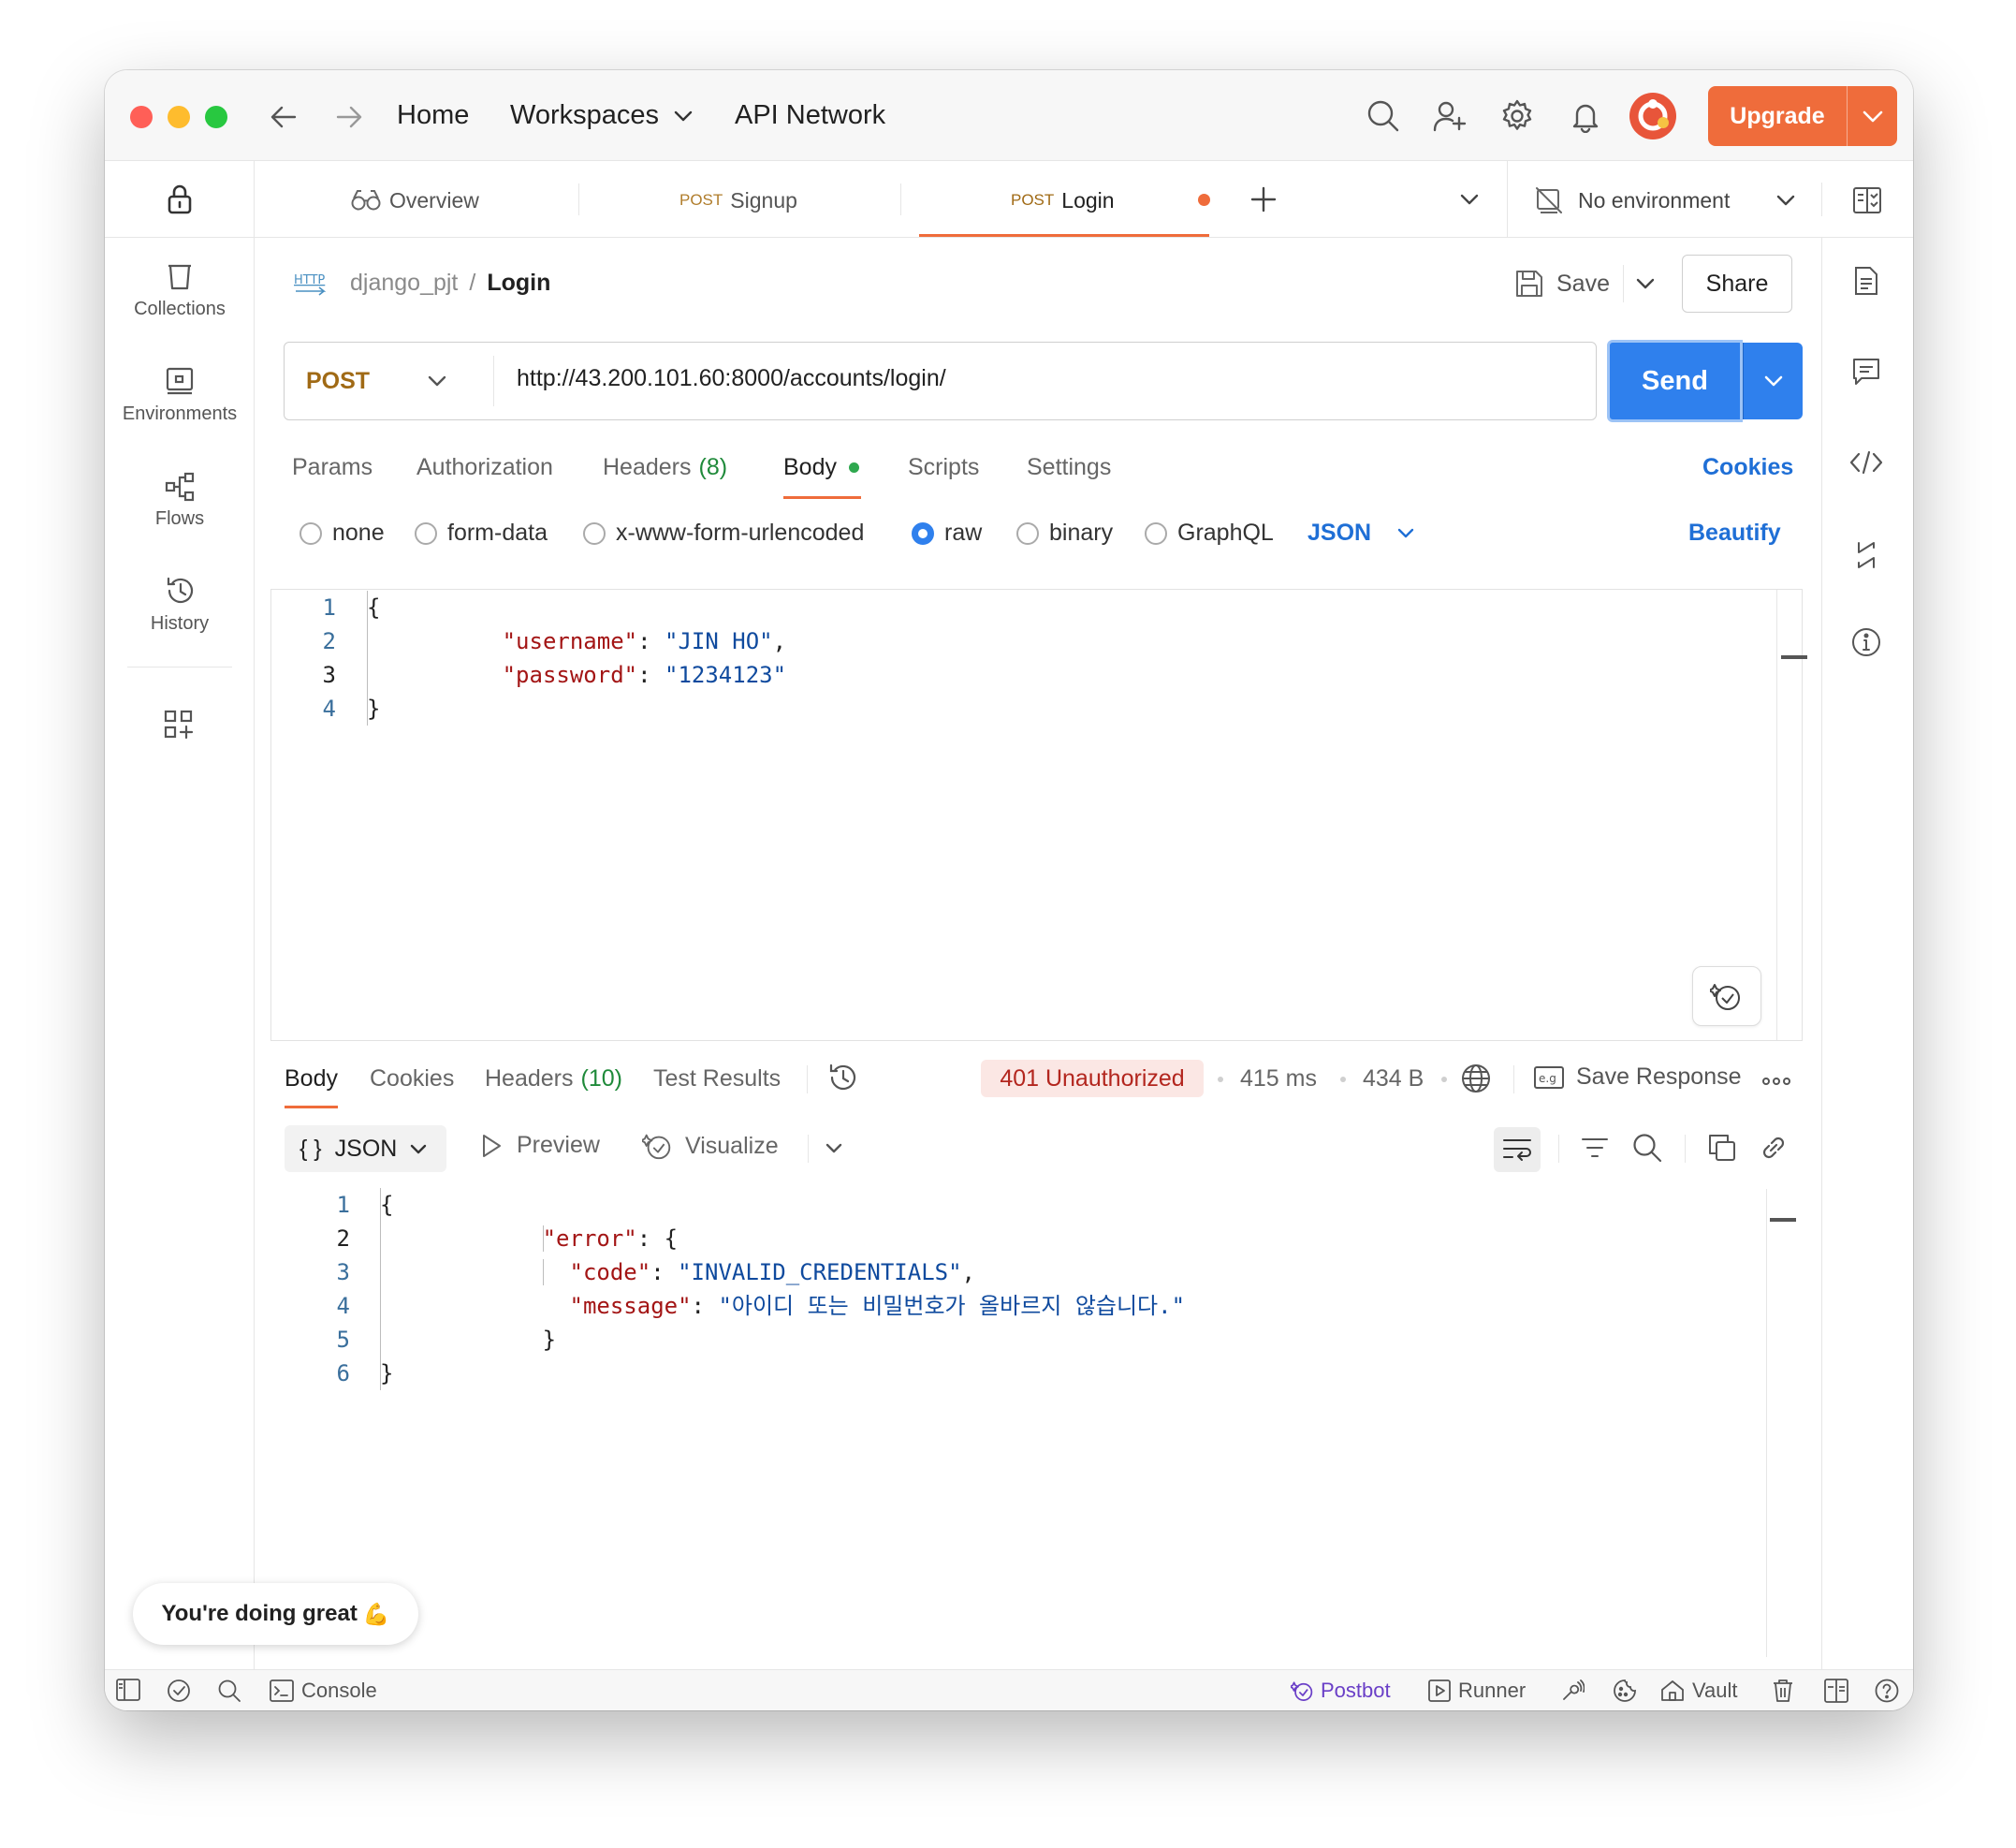  I want to click on tab-body: Body, so click(821, 467).